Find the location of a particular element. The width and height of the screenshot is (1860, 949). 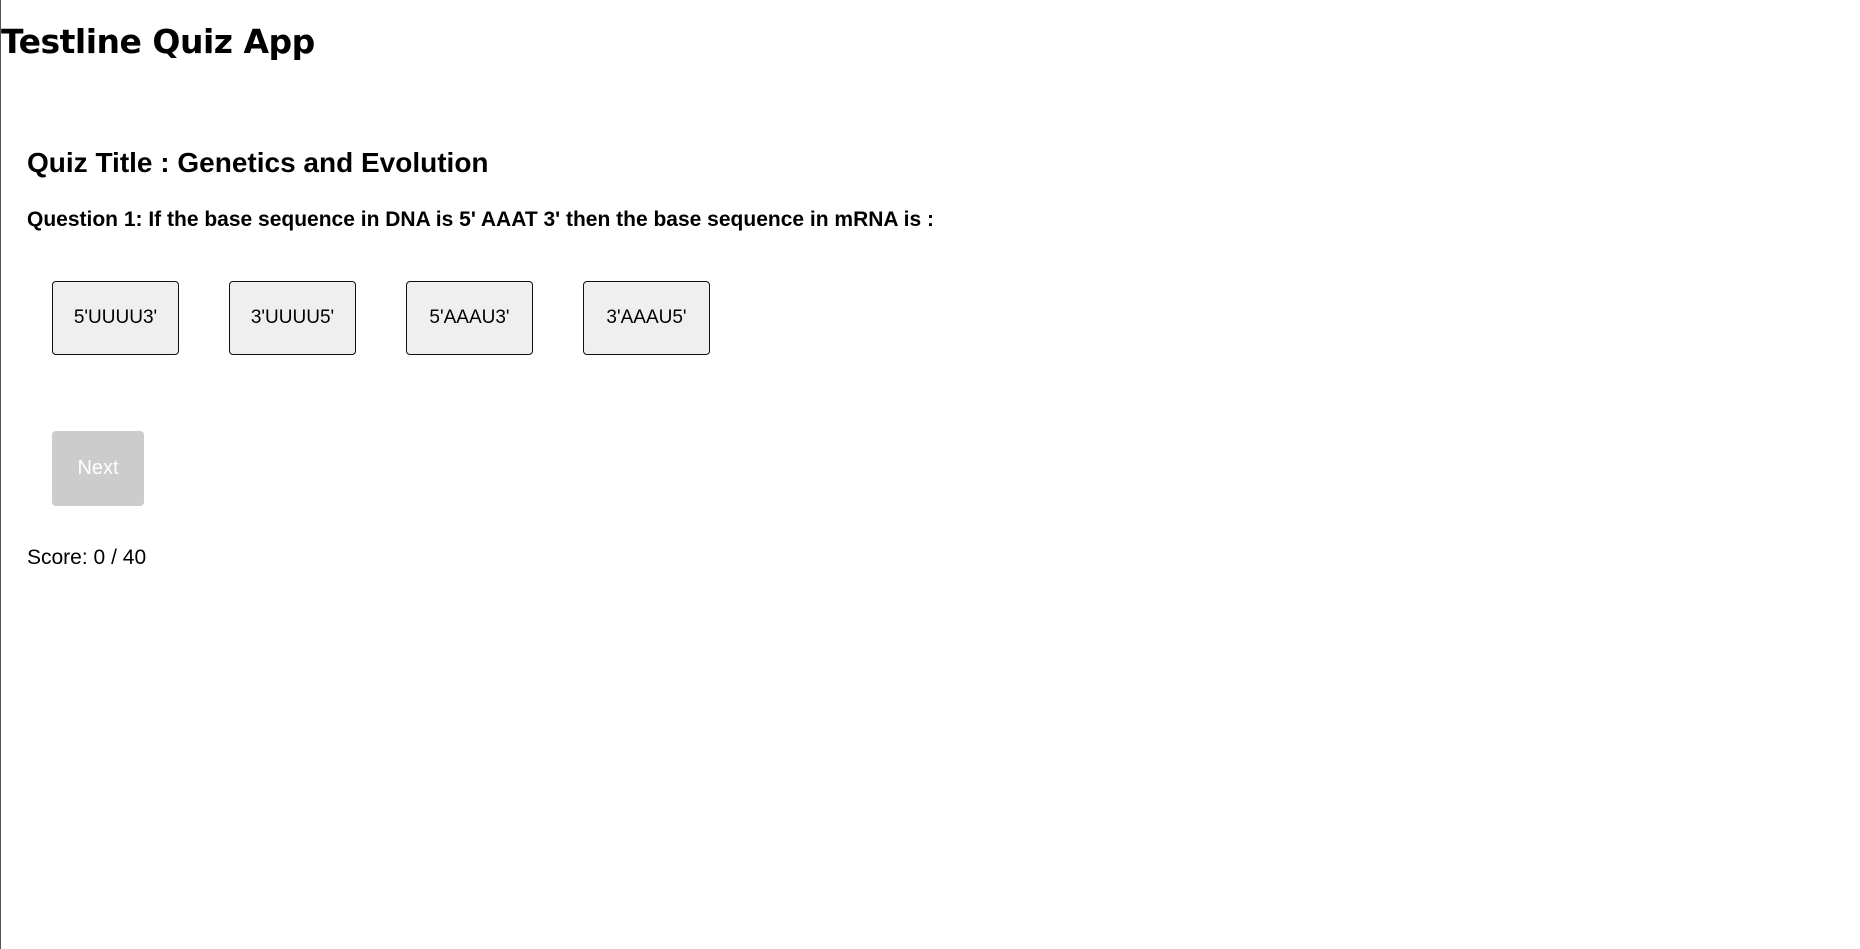

option-button-4: 3'AAAU5' is located at coordinates (646, 318).